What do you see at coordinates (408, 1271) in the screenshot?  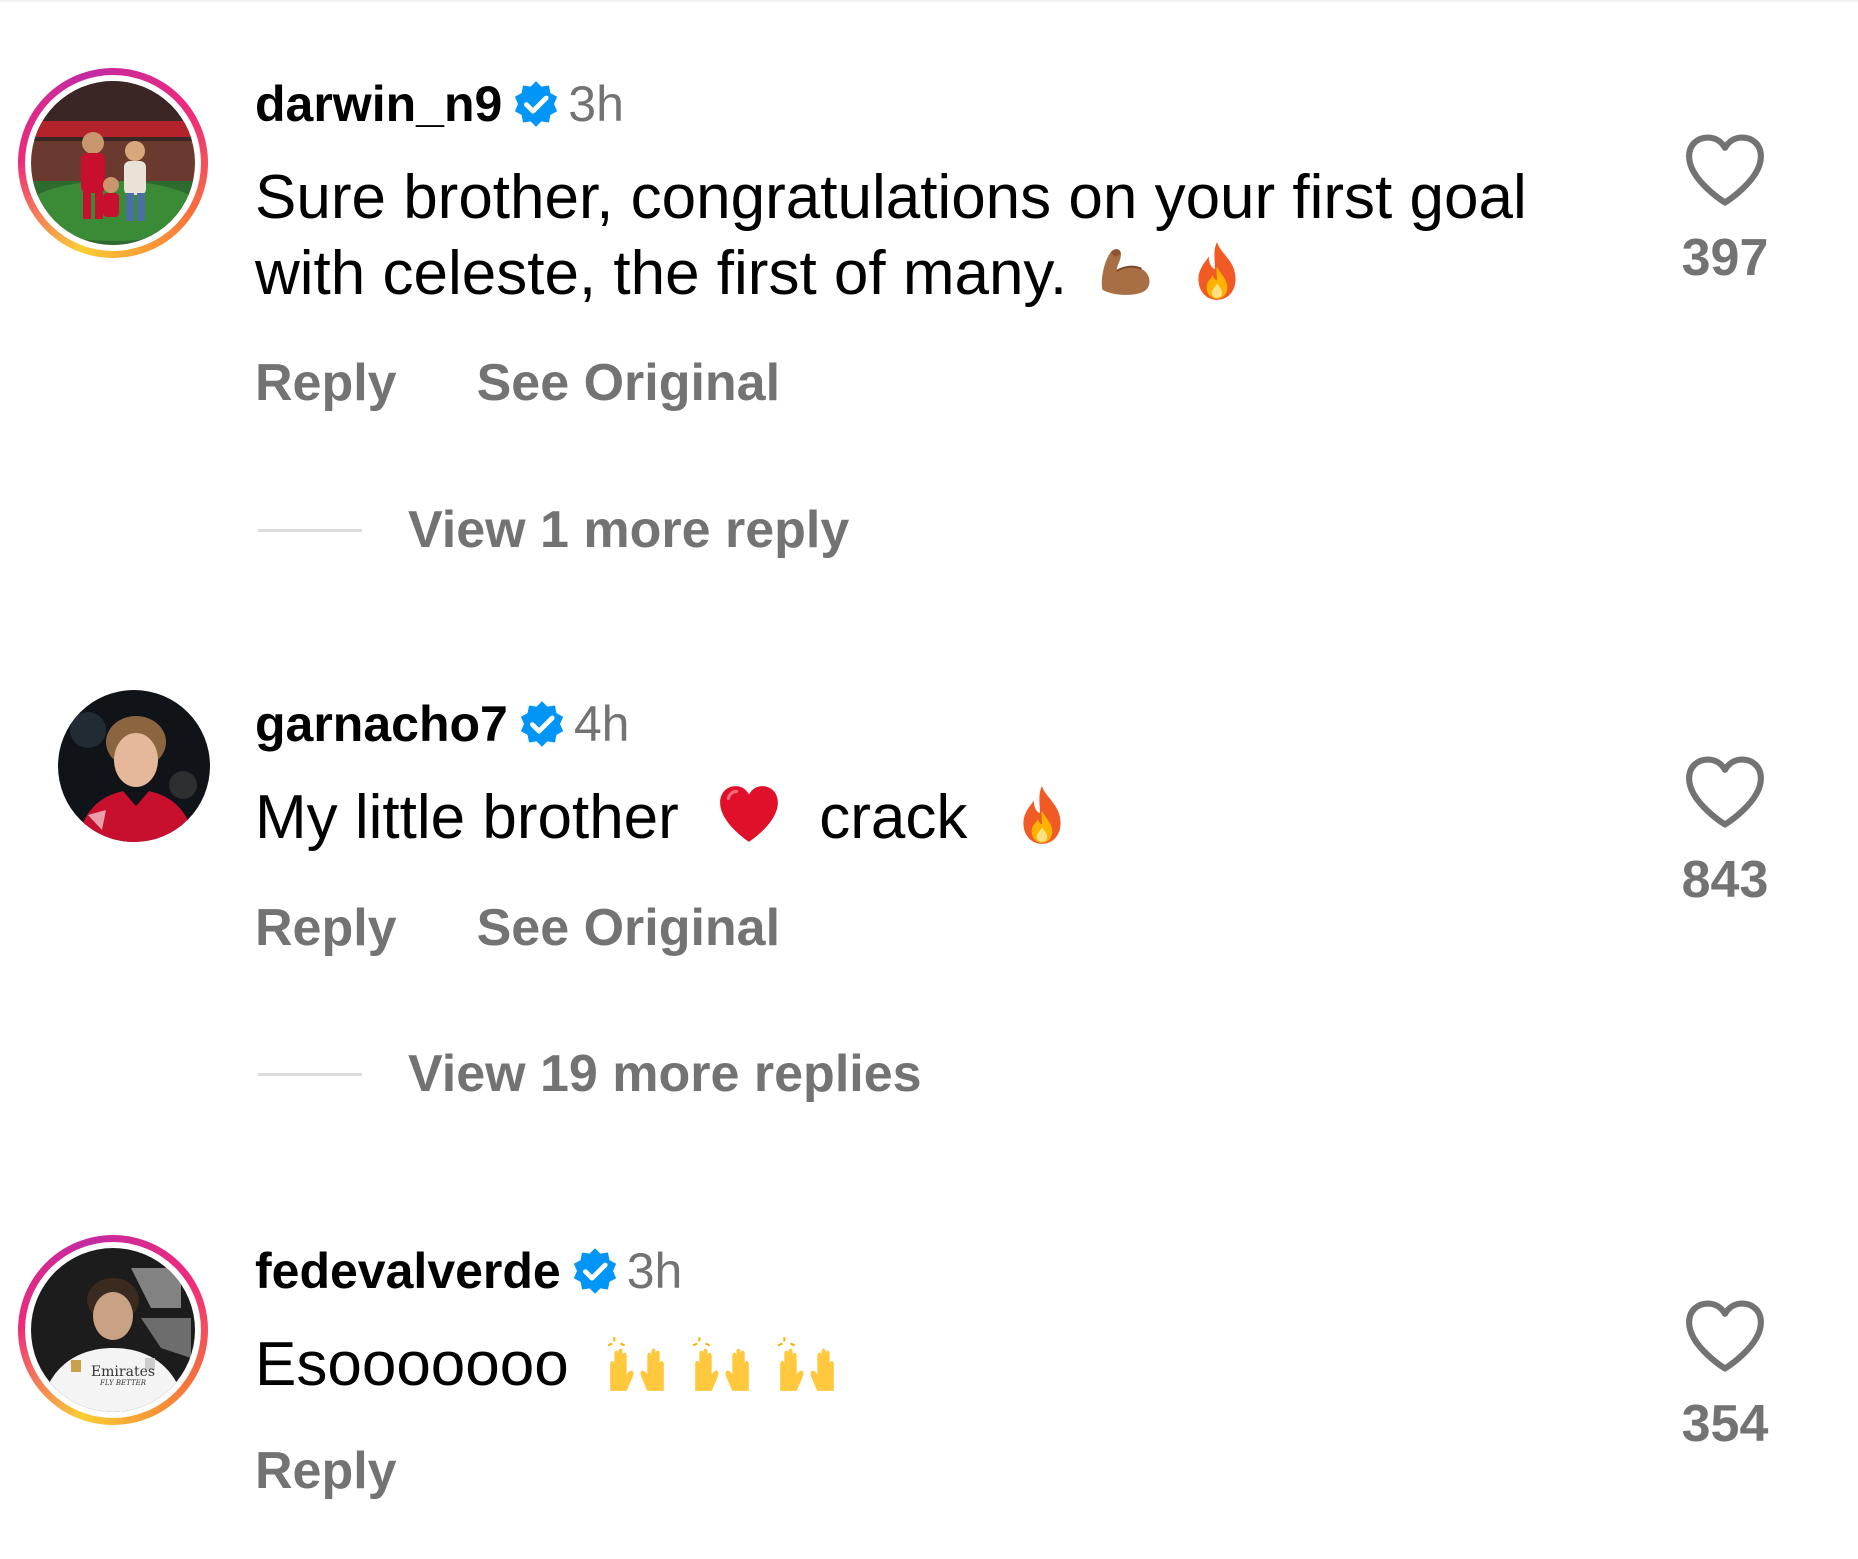 I see `username: fedevalverde` at bounding box center [408, 1271].